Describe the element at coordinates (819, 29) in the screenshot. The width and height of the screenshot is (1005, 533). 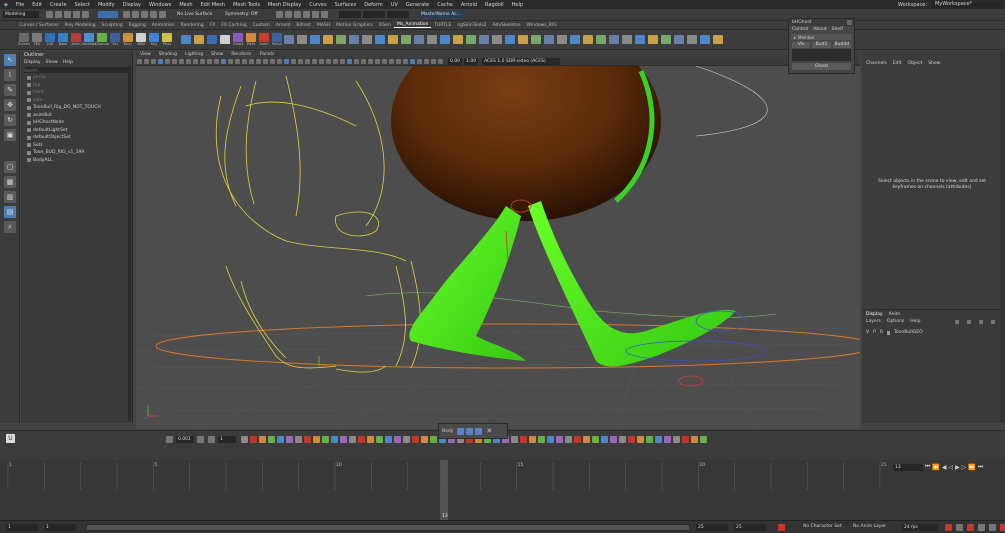
I see `popup-tab-about: About` at that location.